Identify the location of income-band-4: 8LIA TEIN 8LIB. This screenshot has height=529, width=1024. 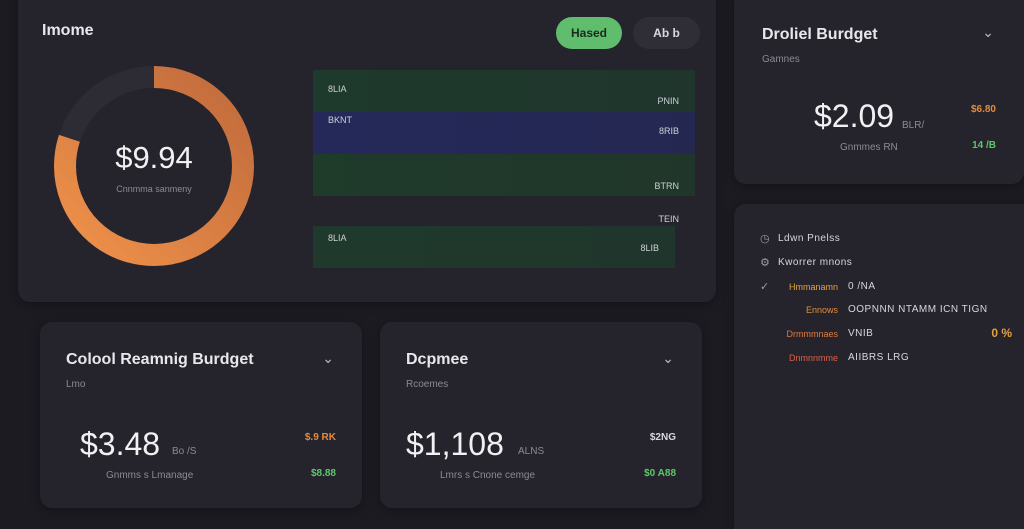
(496, 241).